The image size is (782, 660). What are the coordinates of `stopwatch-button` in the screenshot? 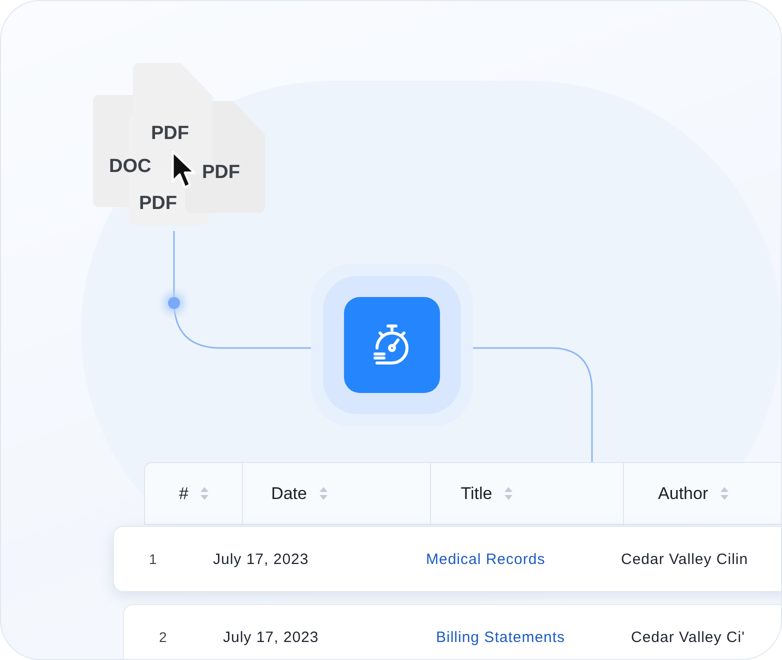 It's located at (392, 345).